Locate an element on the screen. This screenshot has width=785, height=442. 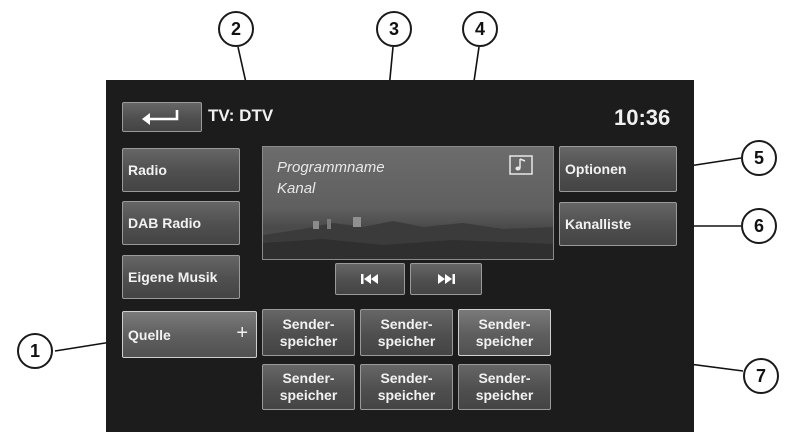
callout-6: 6 is located at coordinates (759, 226).